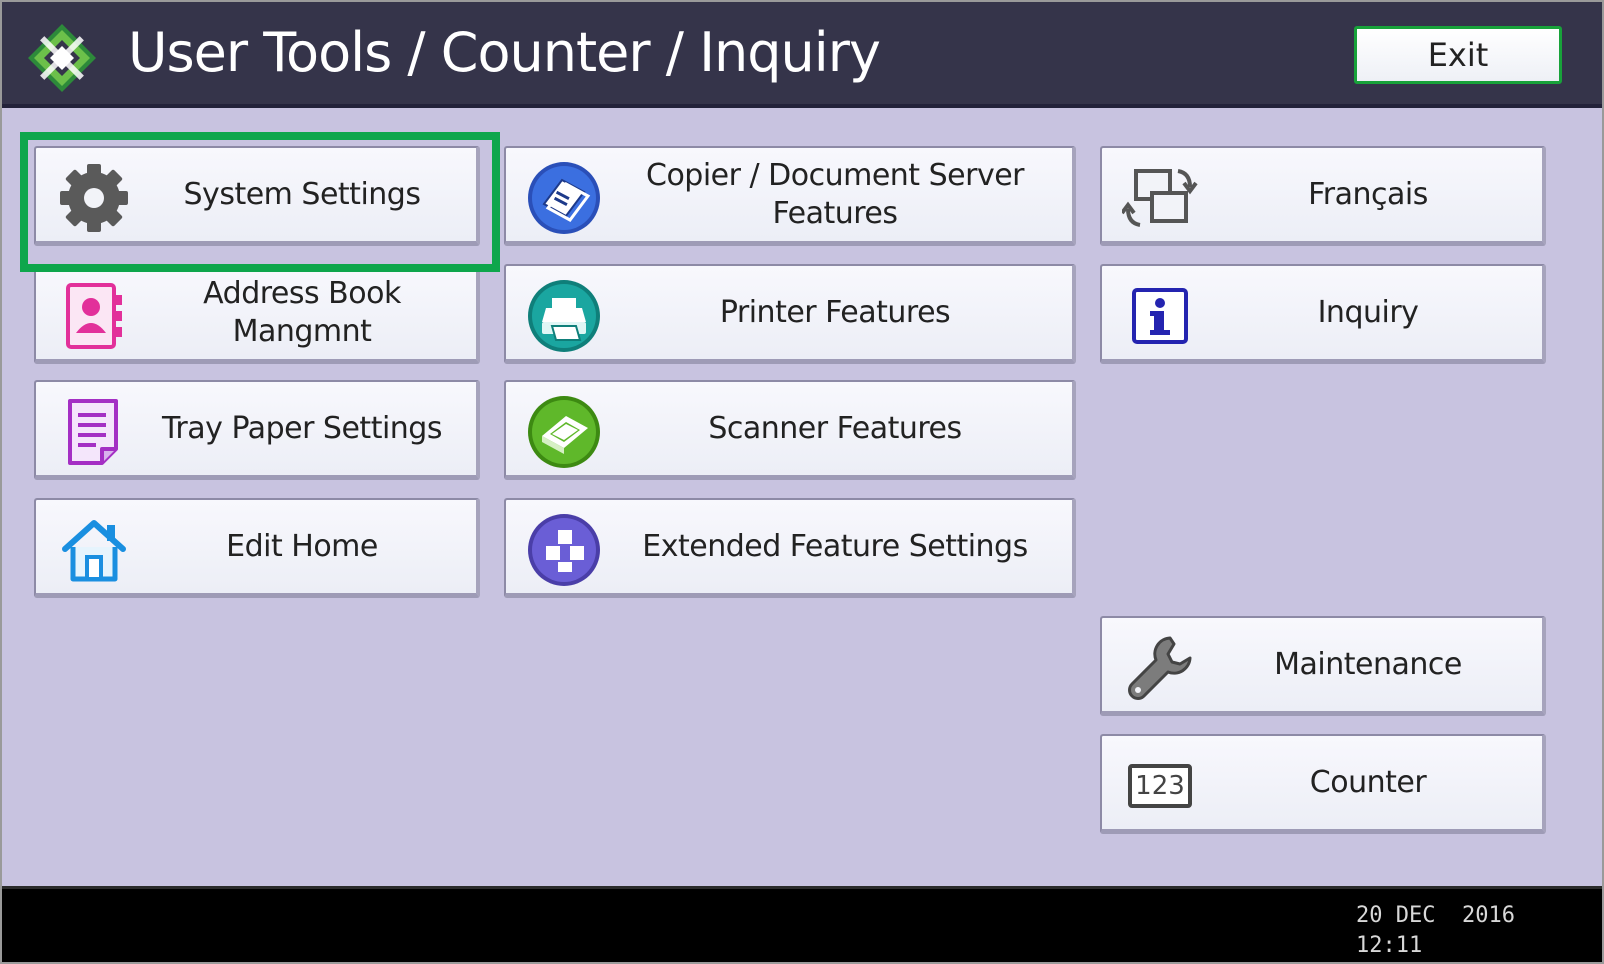 The width and height of the screenshot is (1604, 964). What do you see at coordinates (302, 546) in the screenshot?
I see `edit-home-label: Edit Home` at bounding box center [302, 546].